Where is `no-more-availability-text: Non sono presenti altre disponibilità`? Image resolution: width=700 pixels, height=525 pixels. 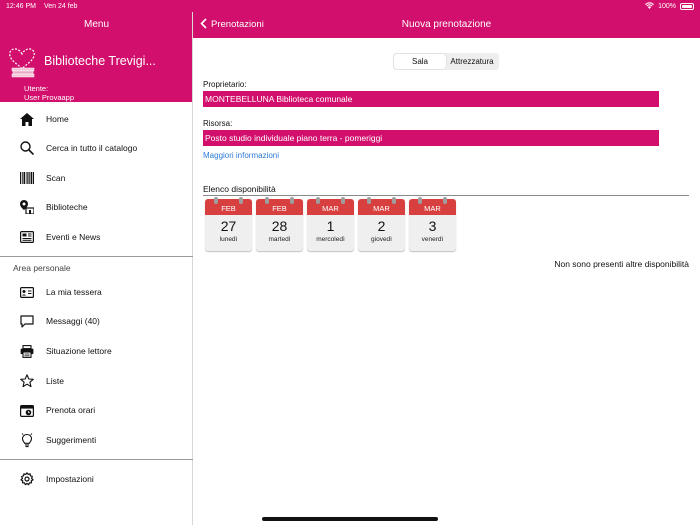
no-more-availability-text: Non sono presenti altre disponibilità is located at coordinates (621, 264).